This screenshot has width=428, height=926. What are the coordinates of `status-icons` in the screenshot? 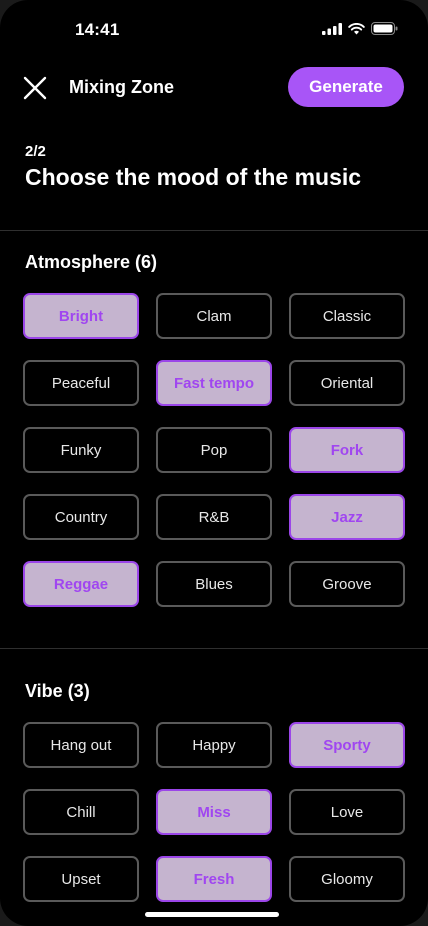 It's located at (360, 28).